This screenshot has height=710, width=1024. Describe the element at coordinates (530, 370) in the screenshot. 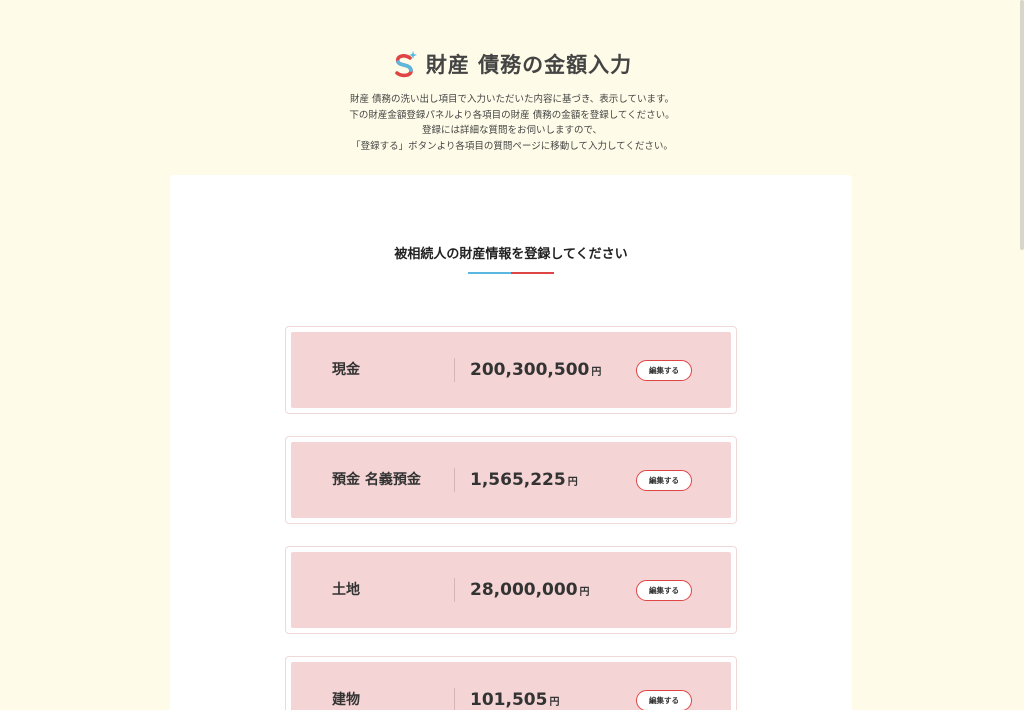

I see `amount-value: 200,300,500` at that location.